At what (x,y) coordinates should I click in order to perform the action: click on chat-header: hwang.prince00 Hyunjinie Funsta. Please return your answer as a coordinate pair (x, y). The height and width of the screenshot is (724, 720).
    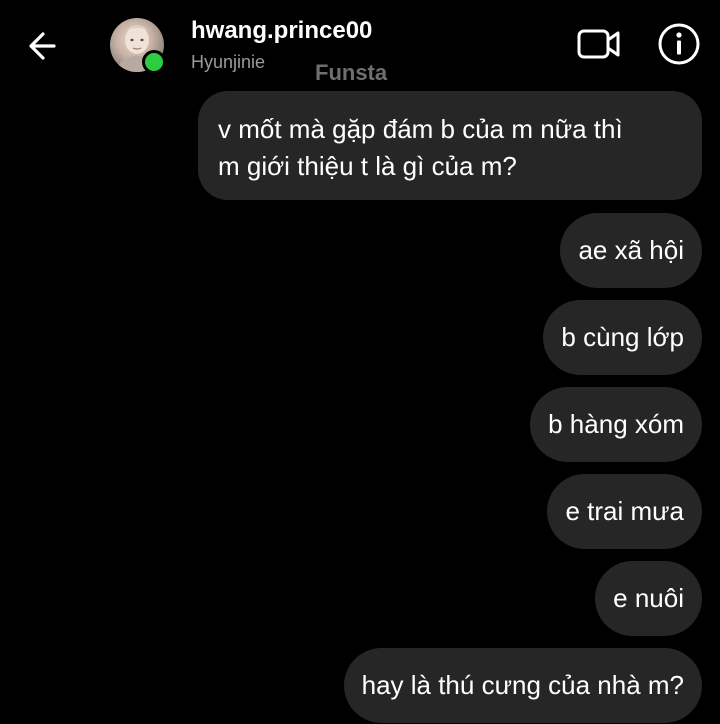
    Looking at the image, I should click on (360, 45).